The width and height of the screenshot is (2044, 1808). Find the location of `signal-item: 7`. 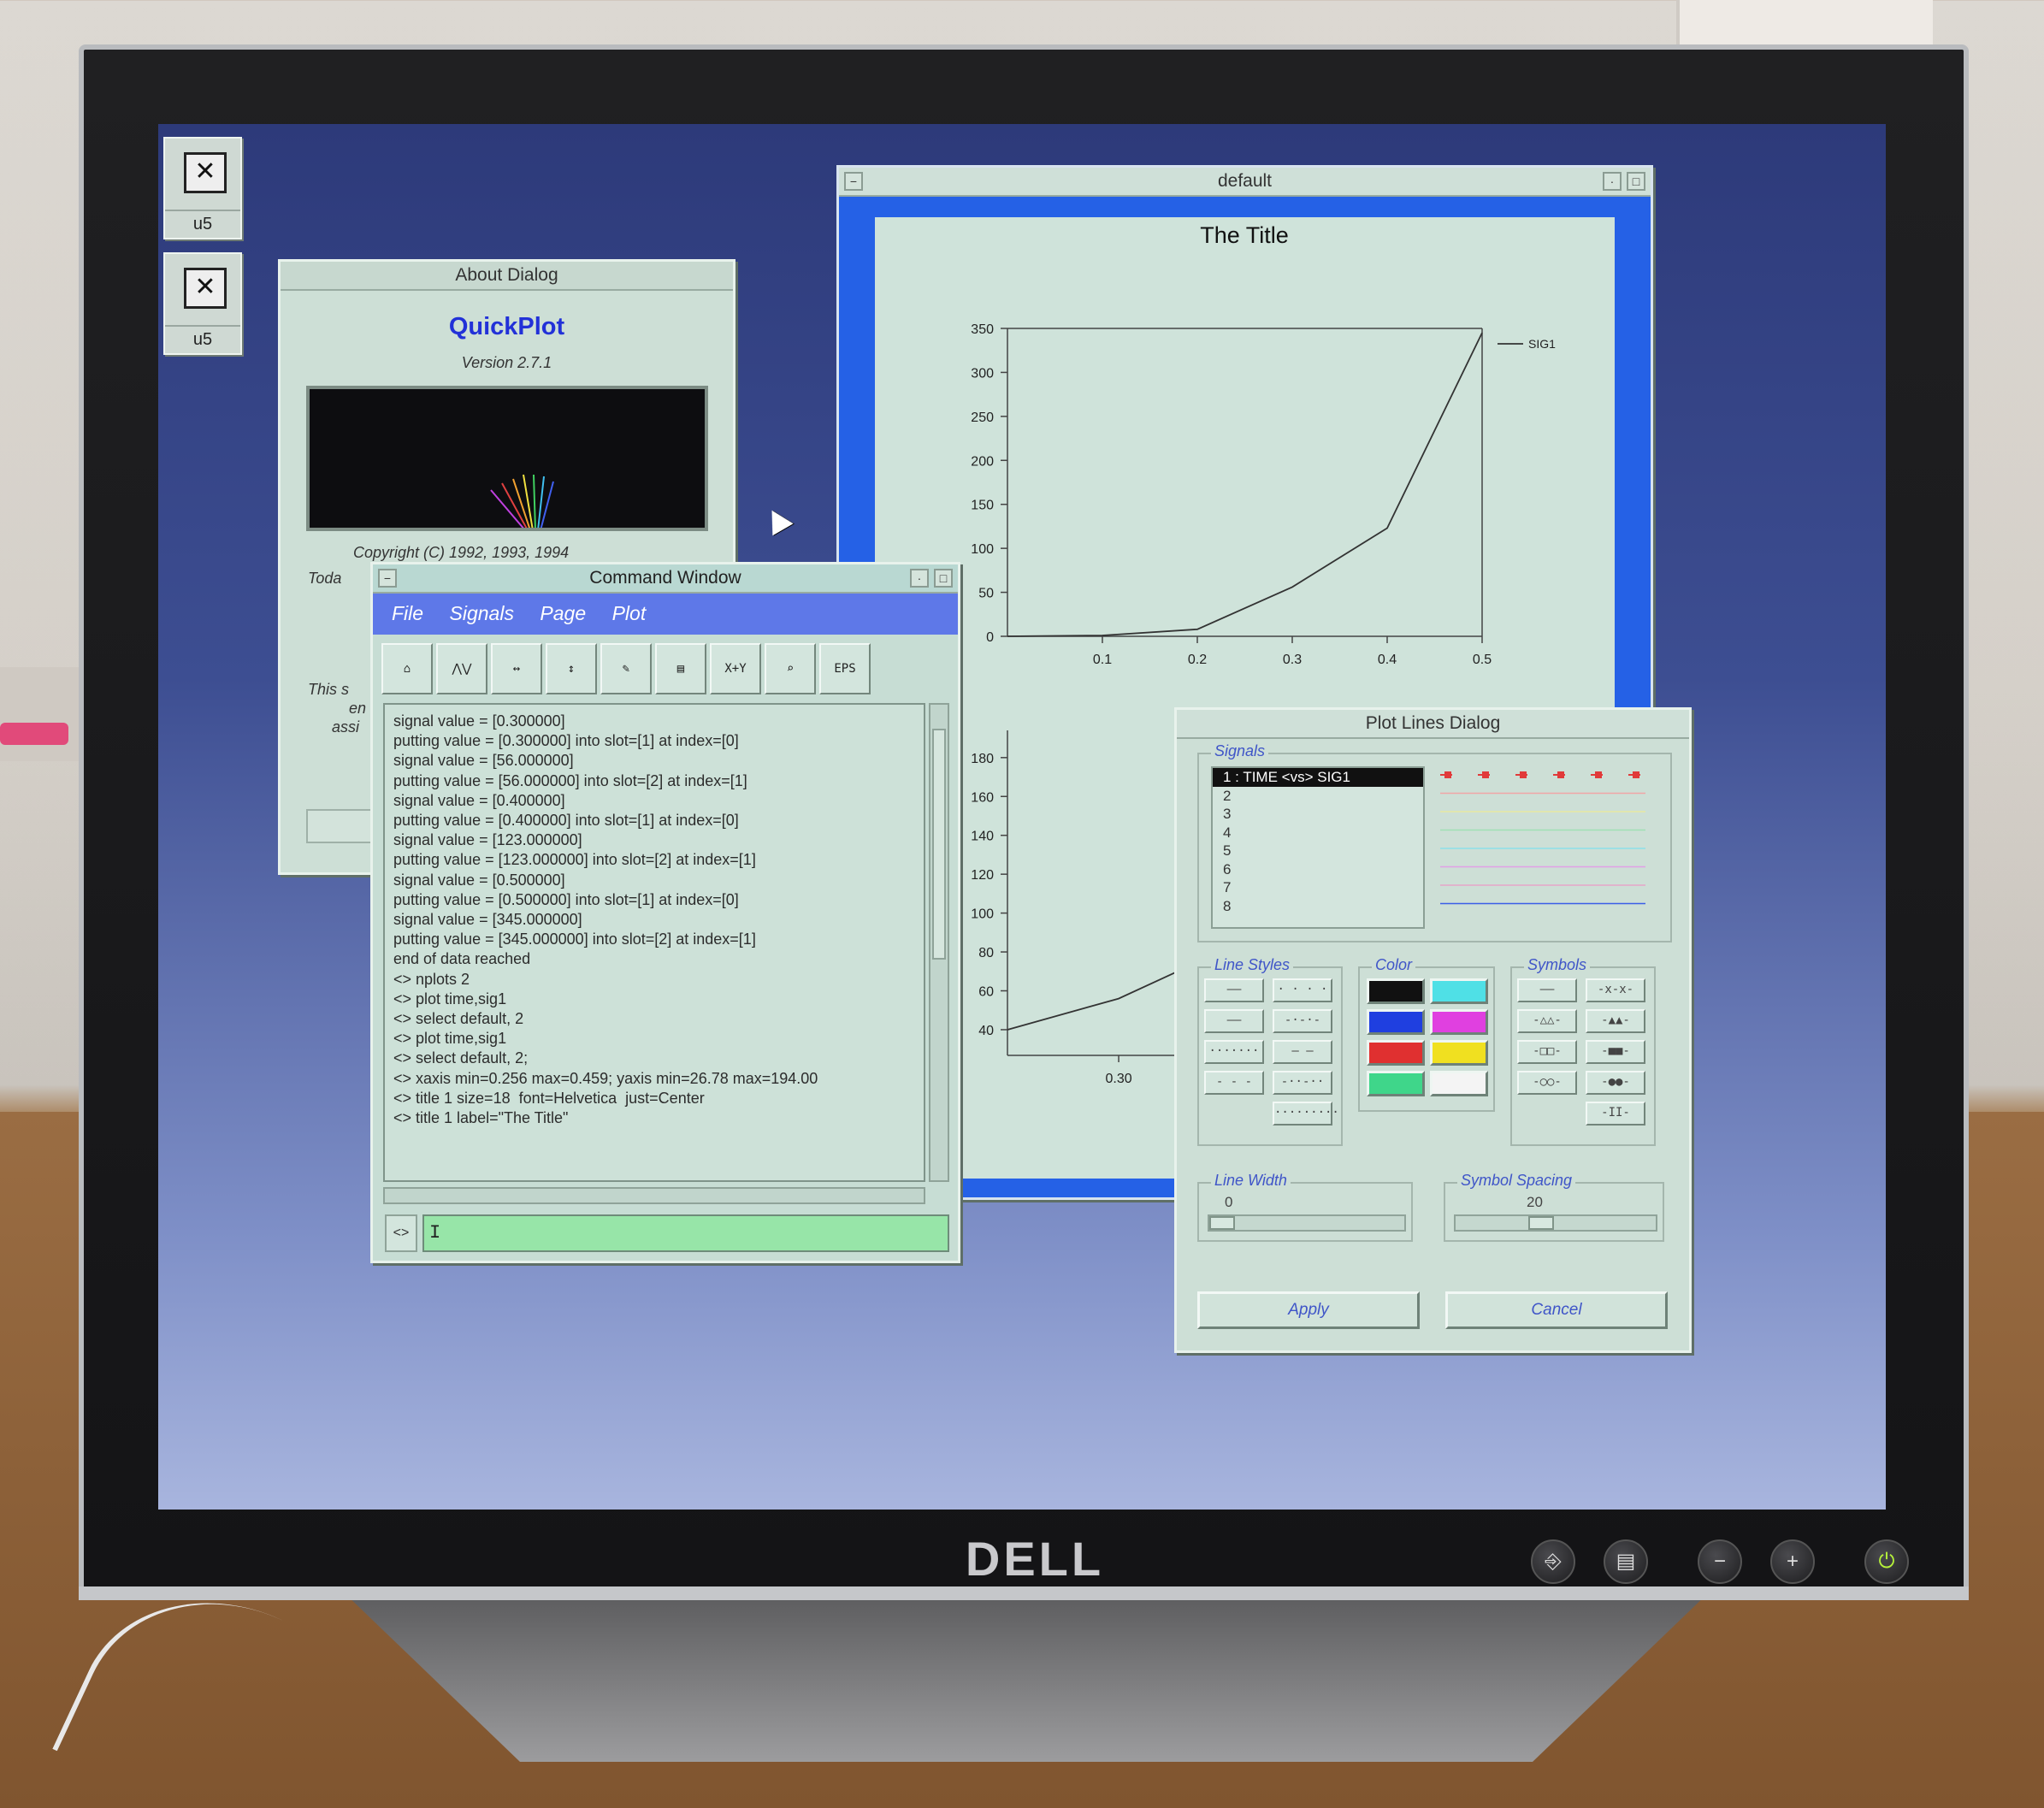

signal-item: 7 is located at coordinates (1318, 887).